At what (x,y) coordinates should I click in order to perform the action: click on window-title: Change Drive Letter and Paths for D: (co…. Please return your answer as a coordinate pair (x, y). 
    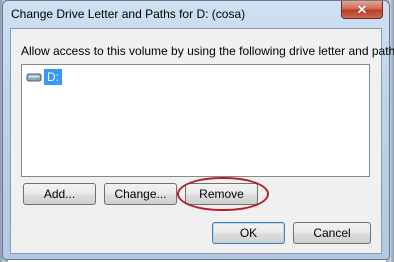
    Looking at the image, I should click on (128, 14).